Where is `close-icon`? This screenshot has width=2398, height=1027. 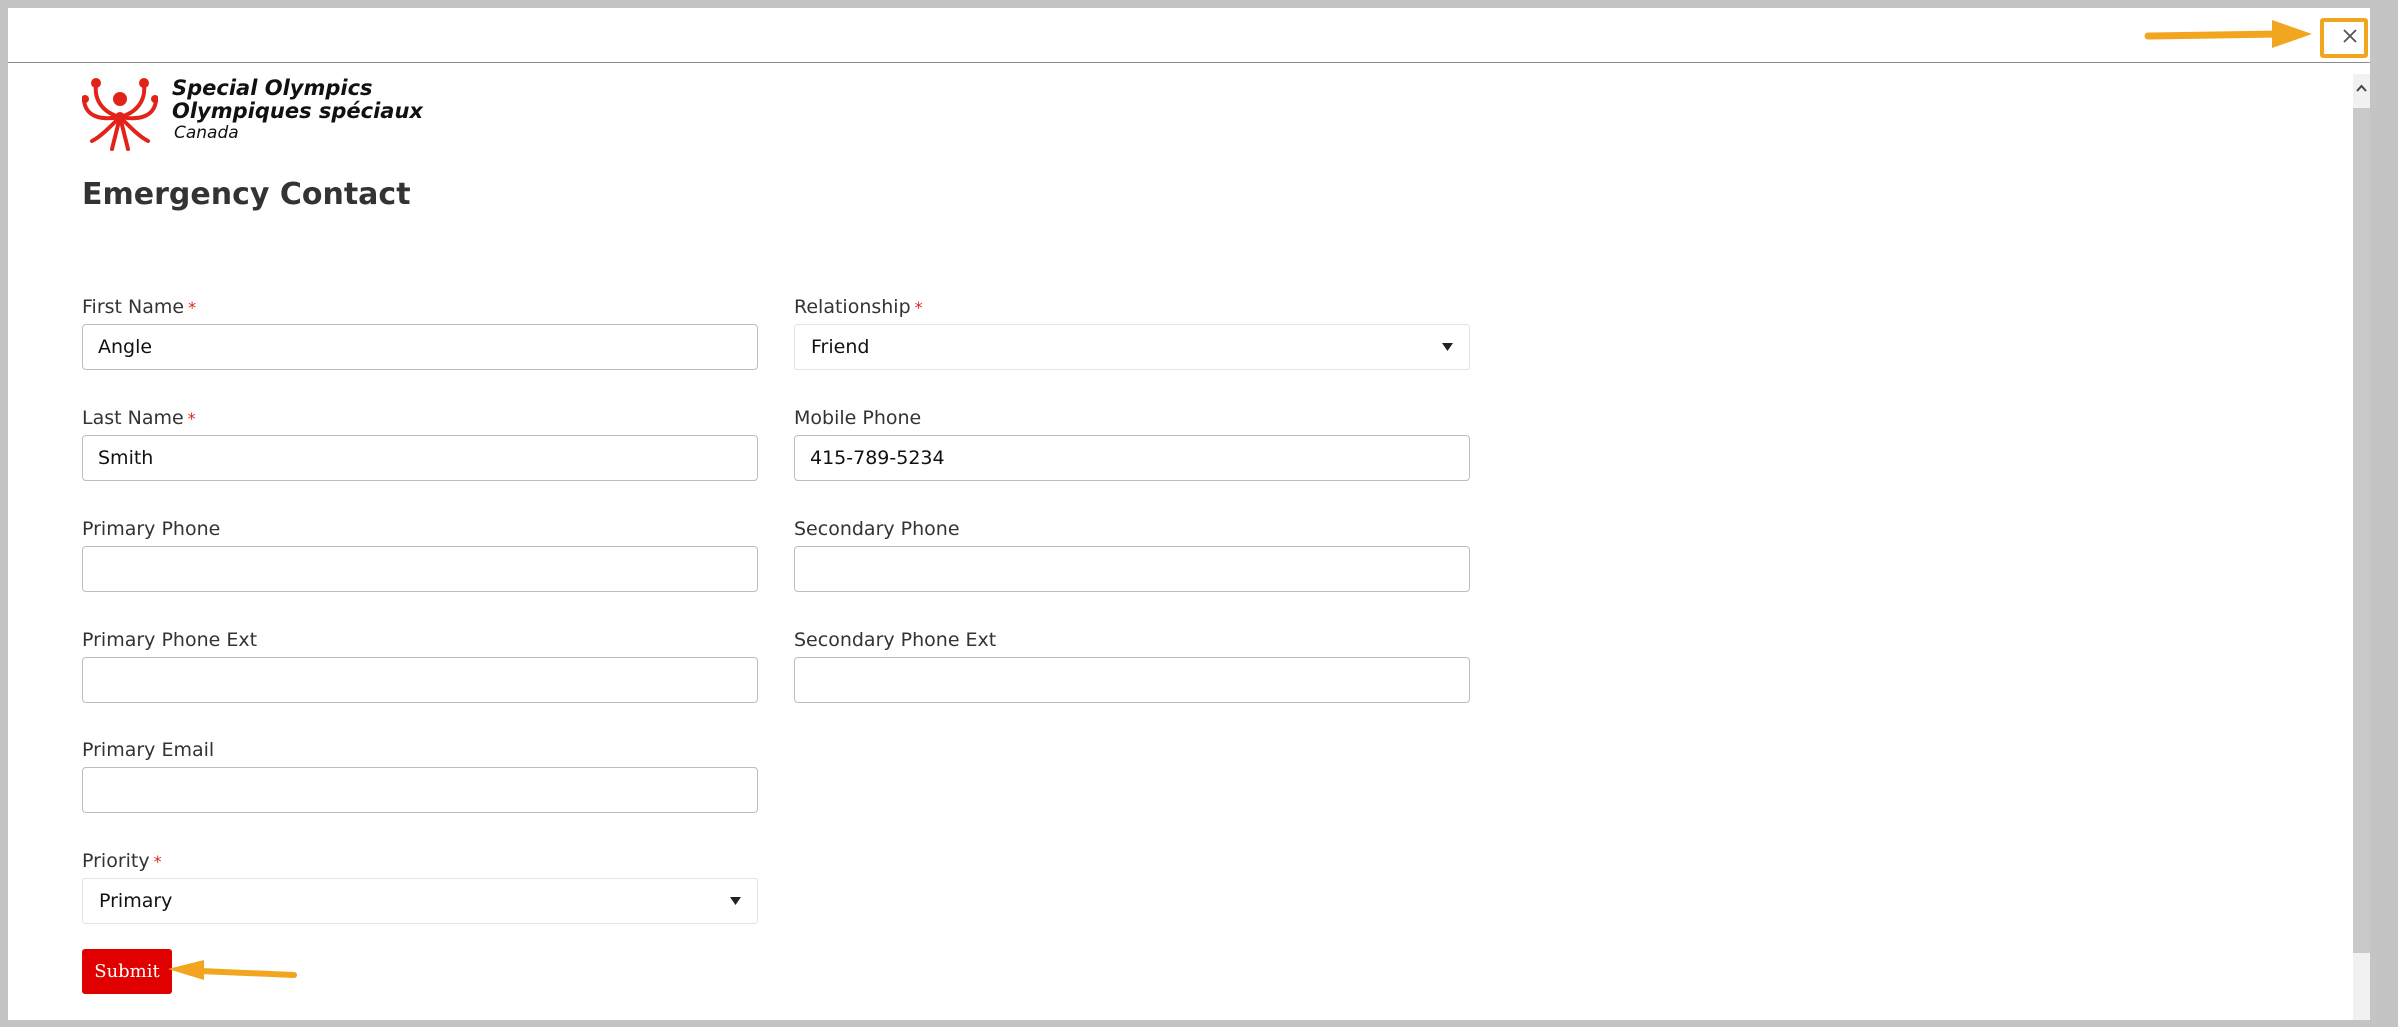
close-icon is located at coordinates (2350, 36).